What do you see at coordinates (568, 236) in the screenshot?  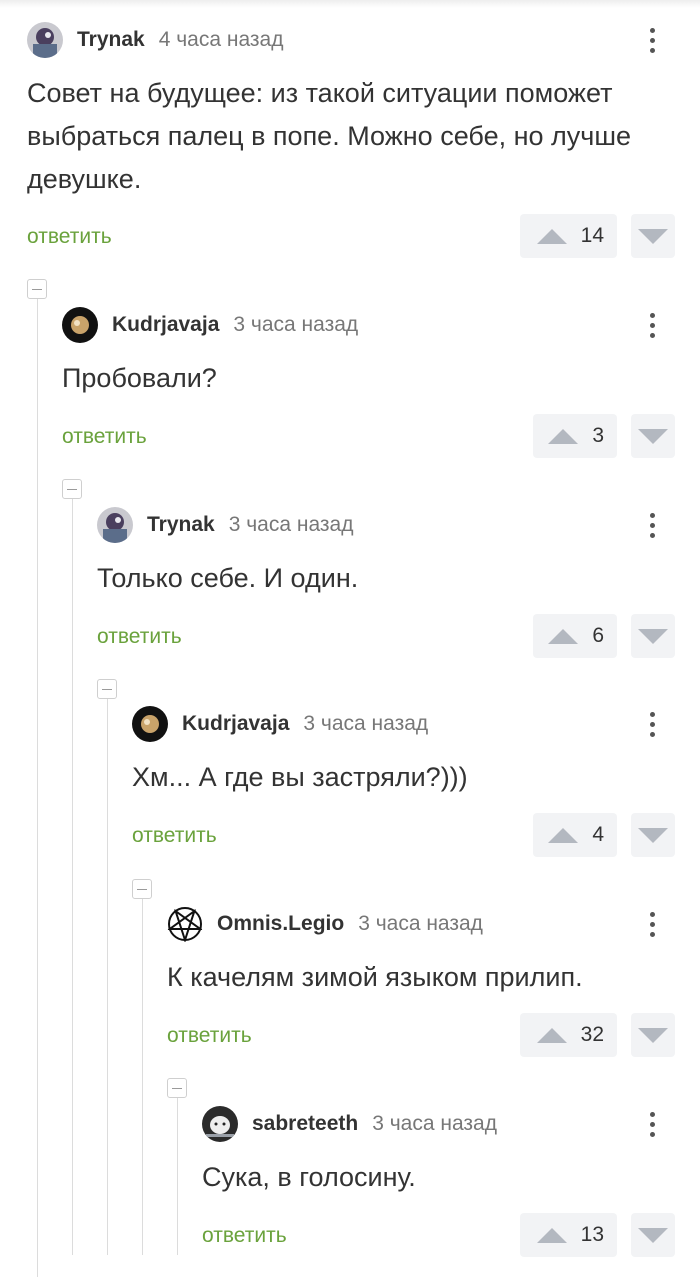 I see `upvote-button: 14` at bounding box center [568, 236].